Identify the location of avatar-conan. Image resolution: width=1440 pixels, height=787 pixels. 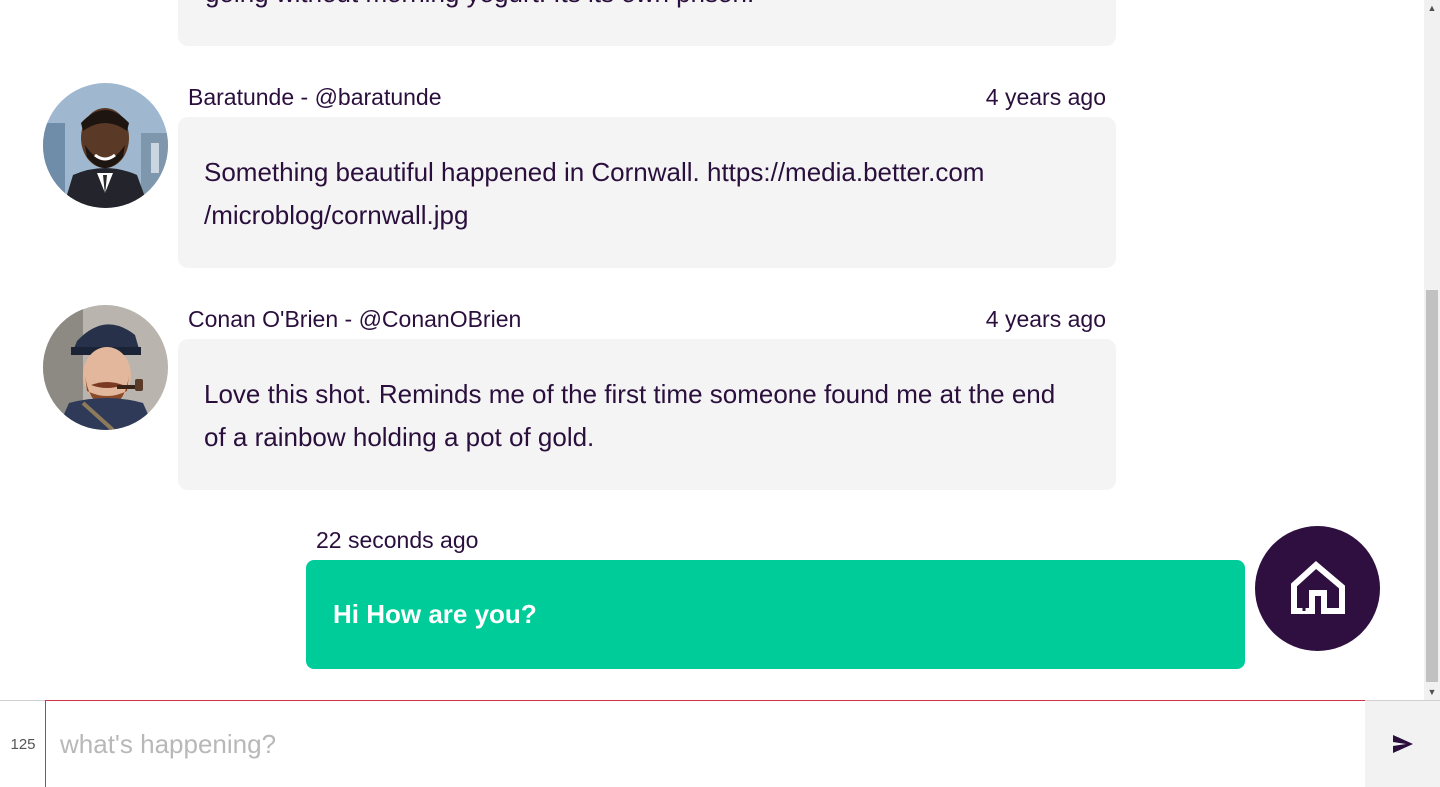
(105, 367).